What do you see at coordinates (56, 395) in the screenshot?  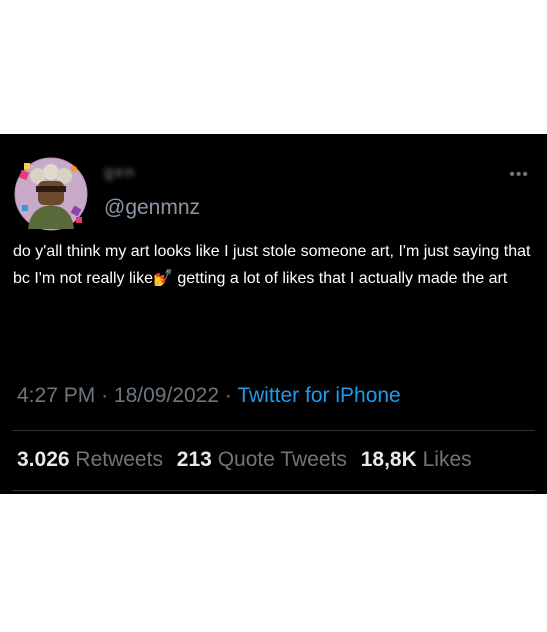 I see `tweet-time: 4:27 PM` at bounding box center [56, 395].